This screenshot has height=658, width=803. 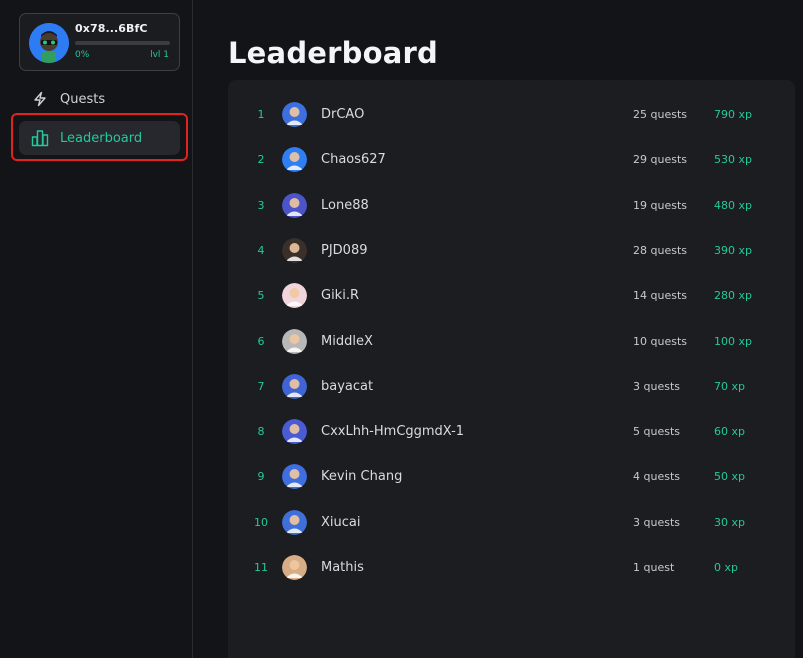 What do you see at coordinates (729, 522) in the screenshot?
I see `xp-value: 30 xp` at bounding box center [729, 522].